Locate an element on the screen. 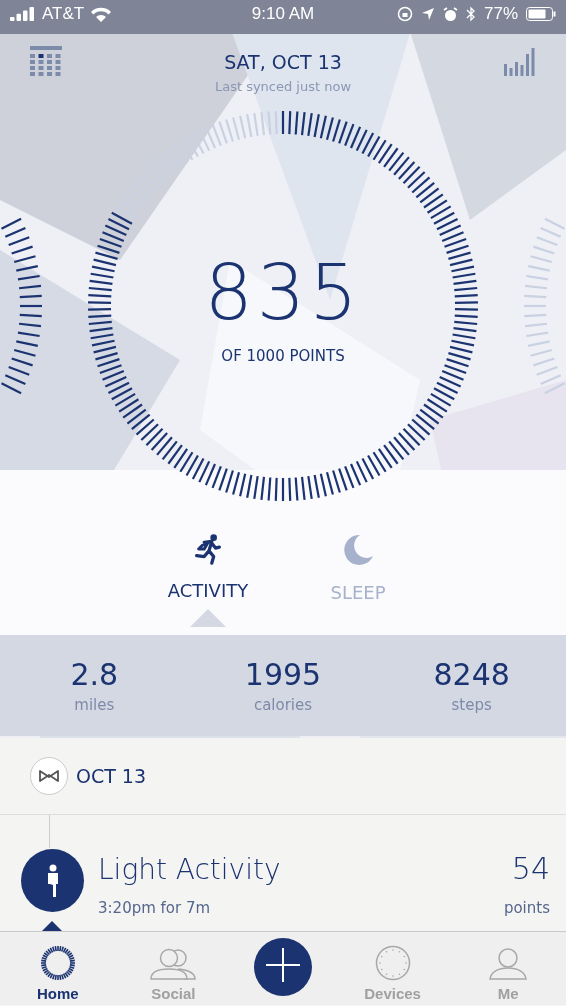  stat-value: 1995 is located at coordinates (283, 674).